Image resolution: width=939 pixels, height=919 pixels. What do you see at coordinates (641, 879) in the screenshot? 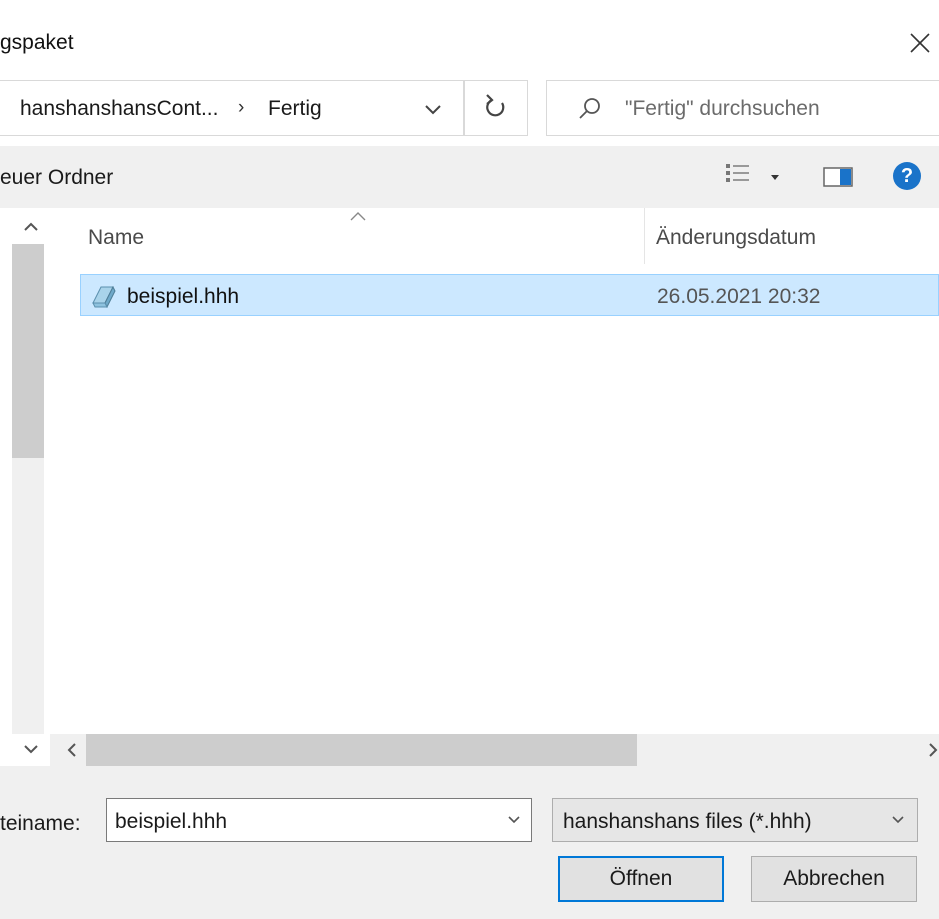
I see `open-button: Öffnen` at bounding box center [641, 879].